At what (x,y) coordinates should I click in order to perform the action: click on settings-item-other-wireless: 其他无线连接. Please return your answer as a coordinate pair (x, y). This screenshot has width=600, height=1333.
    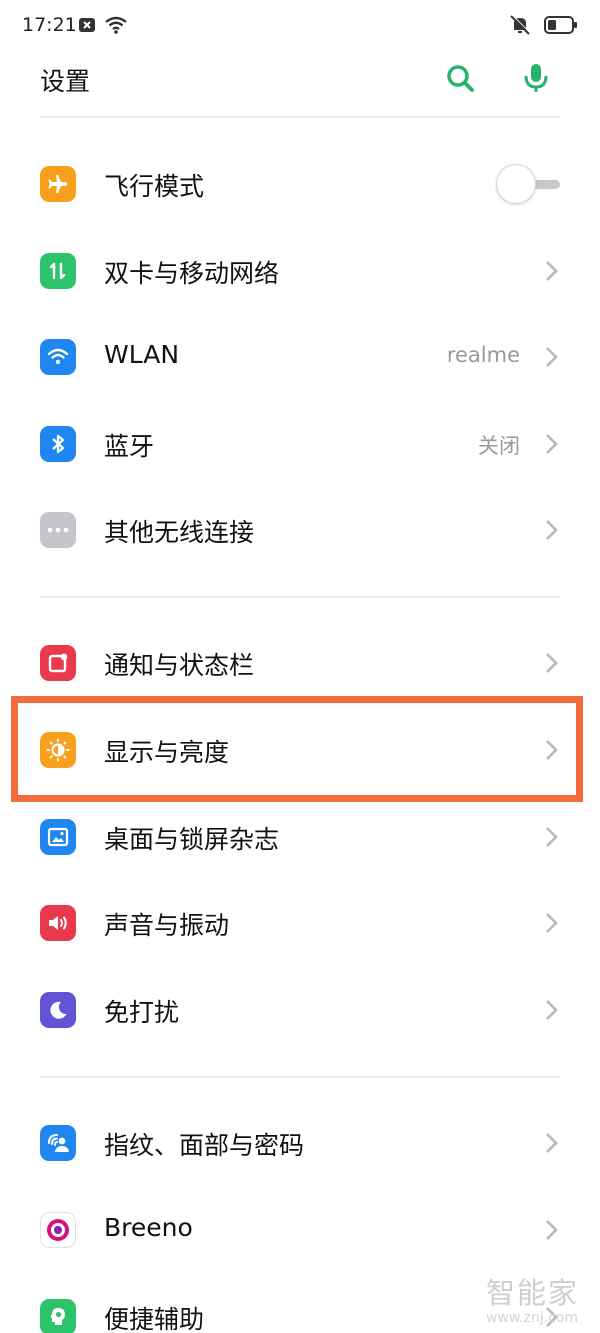
    Looking at the image, I should click on (300, 530).